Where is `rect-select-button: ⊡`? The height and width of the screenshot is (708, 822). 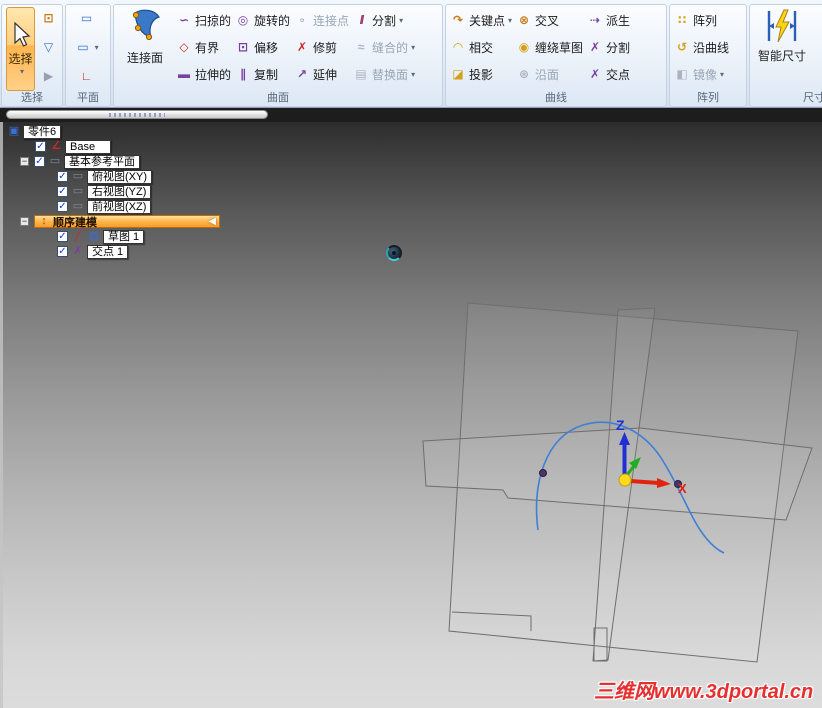 rect-select-button: ⊡ is located at coordinates (50, 18).